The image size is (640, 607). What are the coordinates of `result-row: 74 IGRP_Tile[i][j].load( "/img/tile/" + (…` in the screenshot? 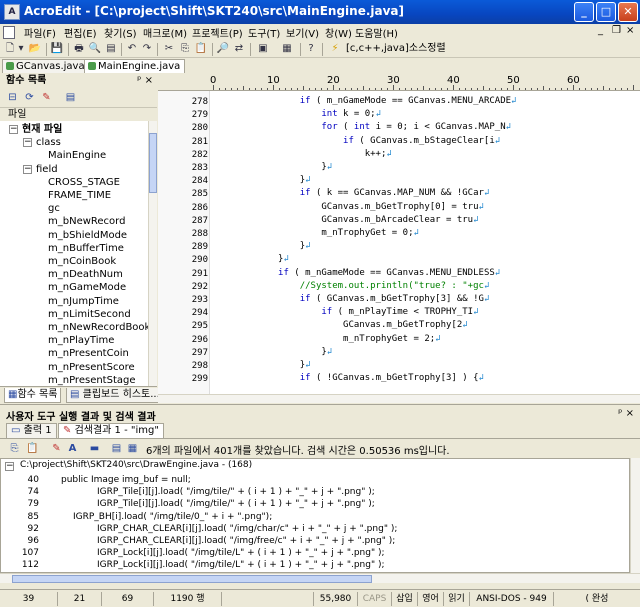 It's located at (315, 493).